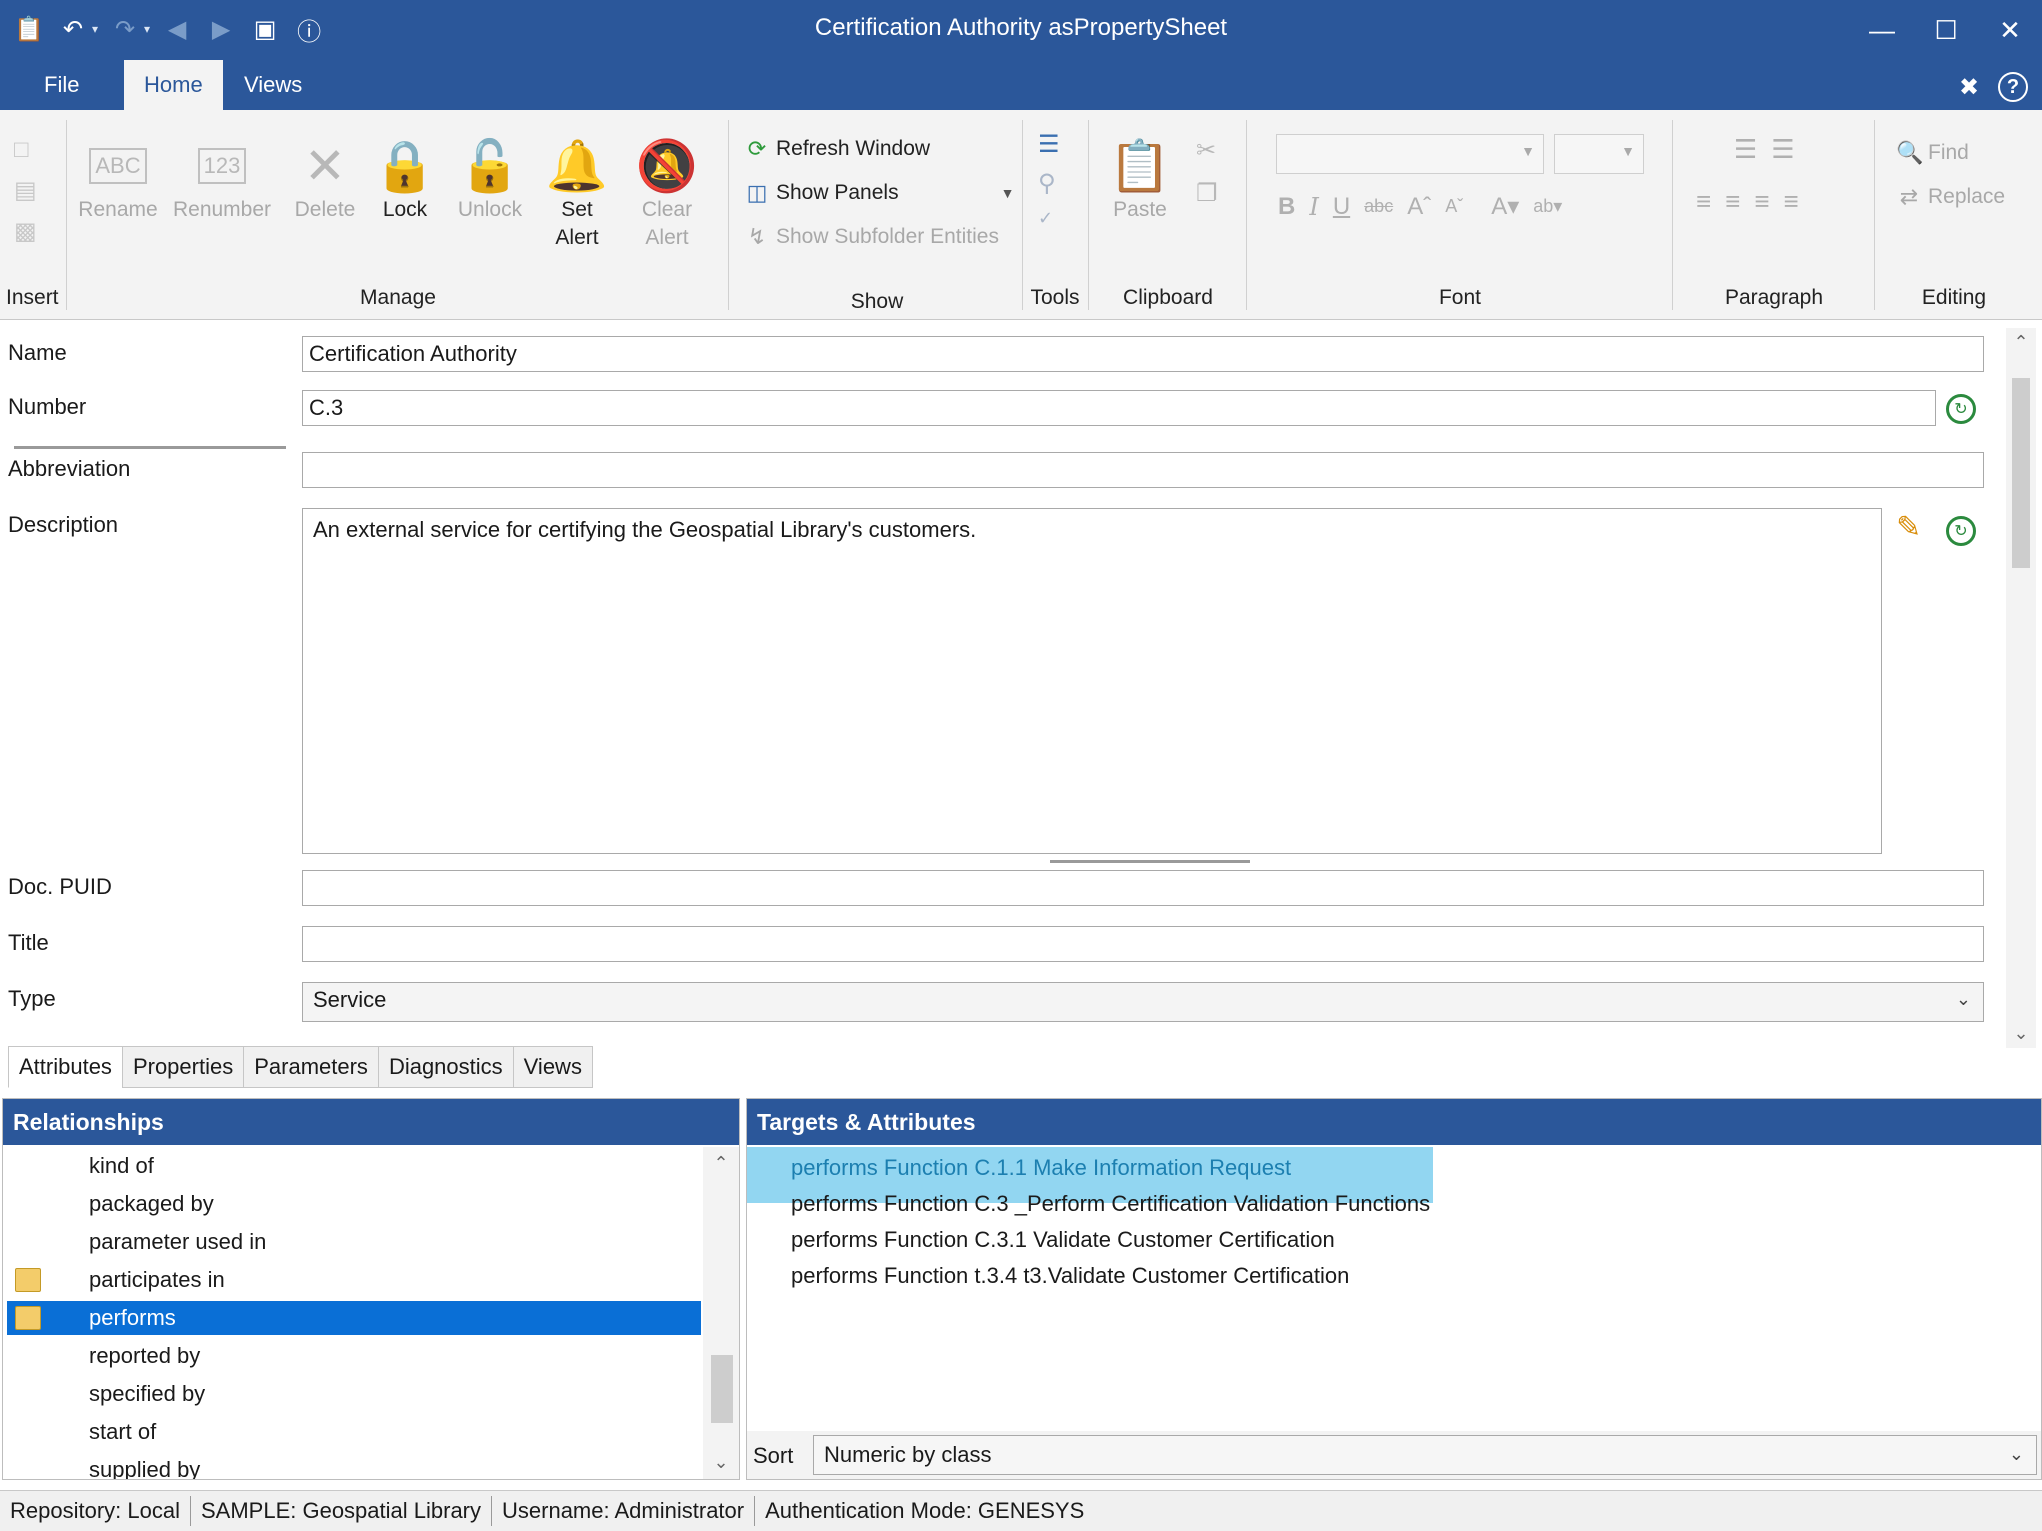 The width and height of the screenshot is (2042, 1531). Describe the element at coordinates (445, 1067) in the screenshot. I see `tab-diagnostics: Diagnostics` at that location.